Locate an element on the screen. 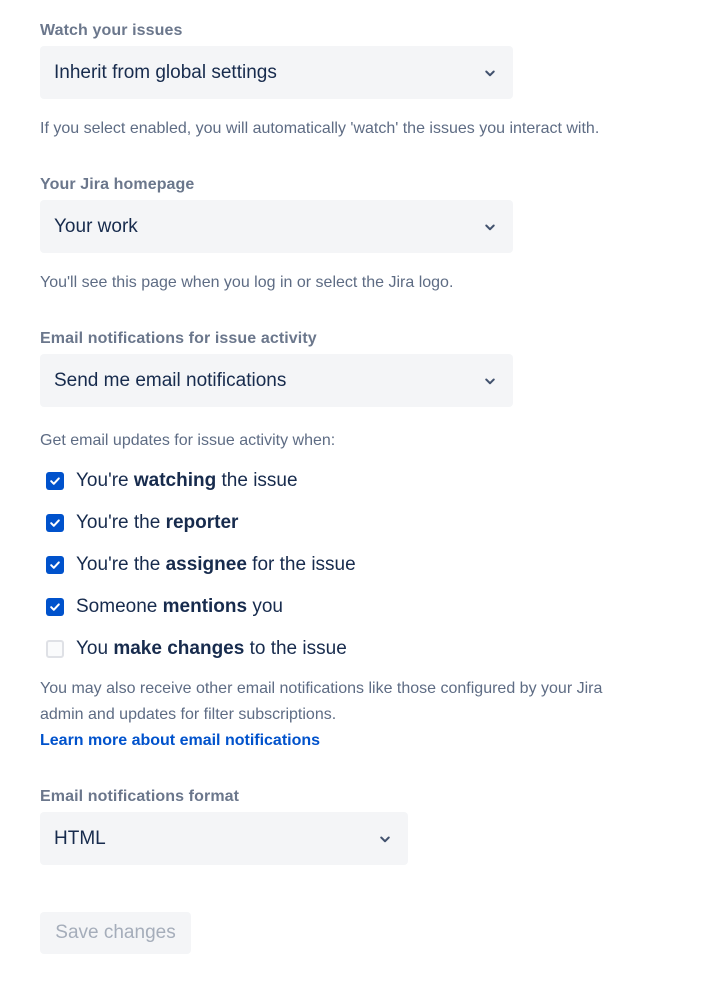 The height and width of the screenshot is (999, 701). watch-issues-select: Inherit from global settings is located at coordinates (276, 72).